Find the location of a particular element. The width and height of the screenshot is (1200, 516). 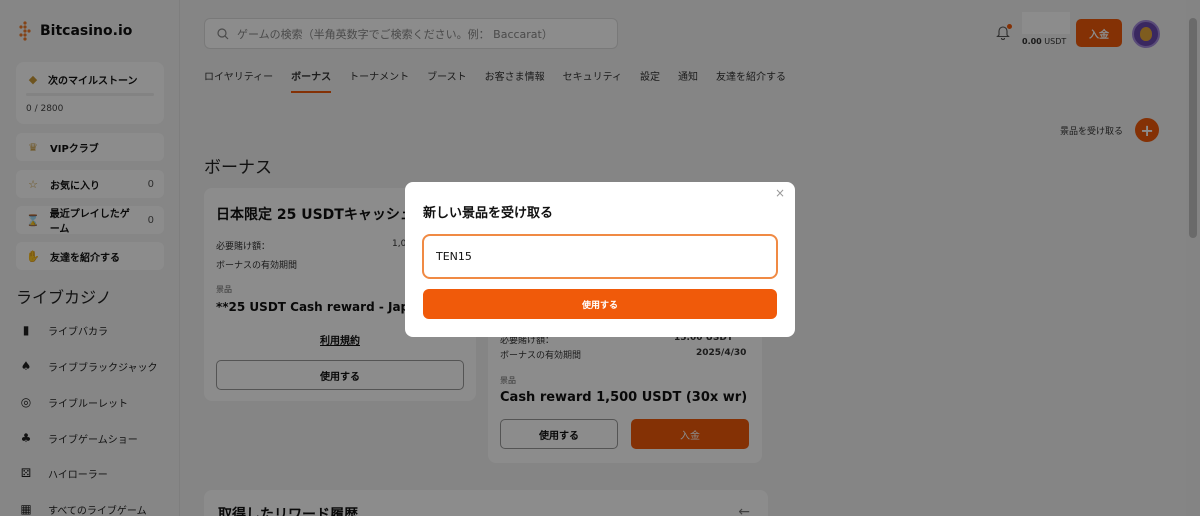

modal-title: 新しい景品を受け取る is located at coordinates (488, 213).